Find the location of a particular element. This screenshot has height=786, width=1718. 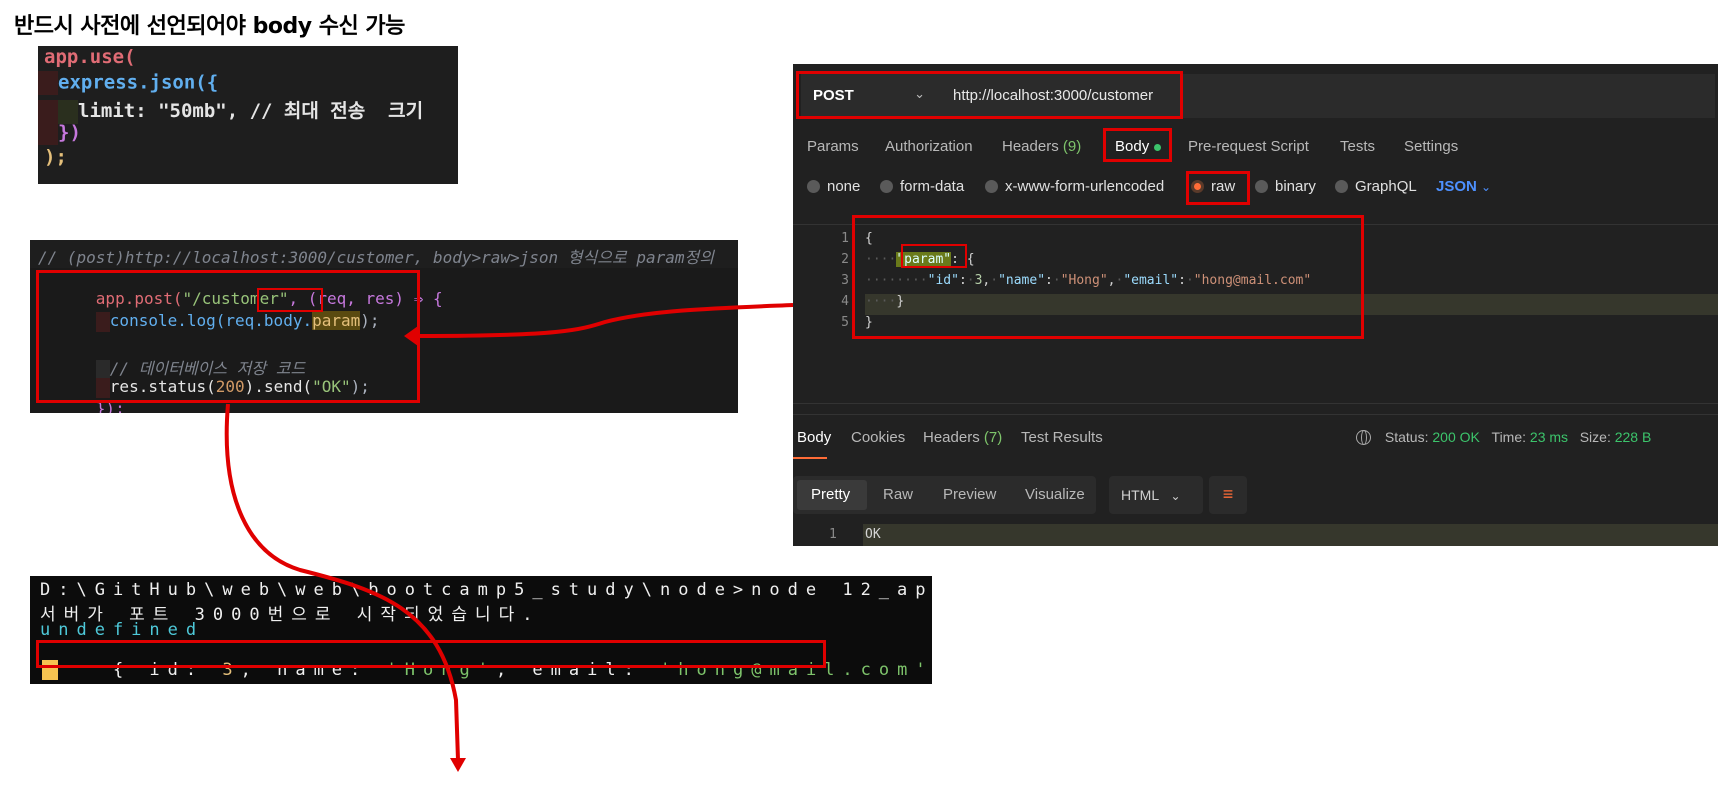

code-line: express.json({ is located at coordinates (138, 82).